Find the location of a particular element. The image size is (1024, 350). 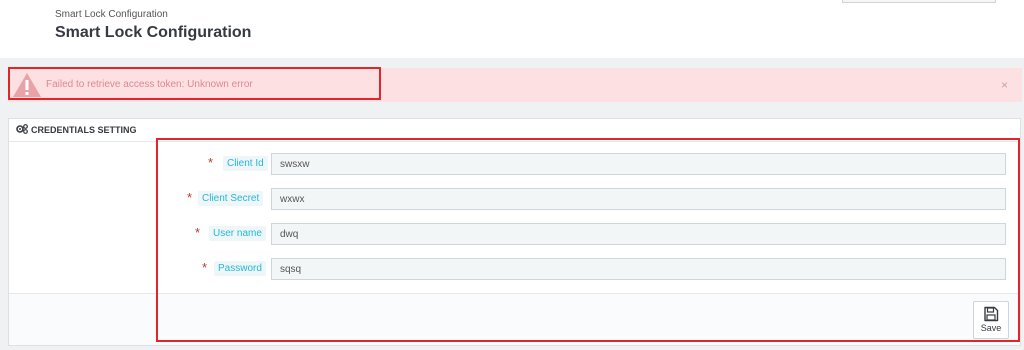

close-icon: × is located at coordinates (1004, 85).